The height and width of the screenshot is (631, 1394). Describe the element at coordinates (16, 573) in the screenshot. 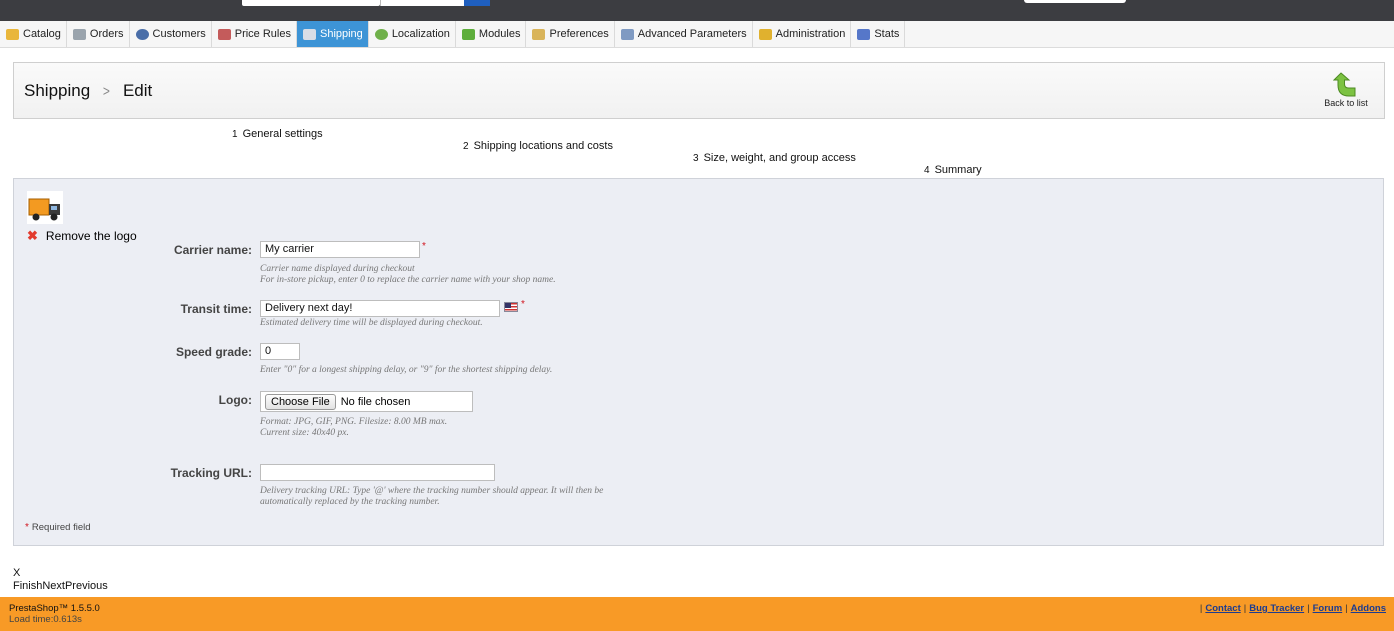

I see `wizard-close-button: X` at that location.